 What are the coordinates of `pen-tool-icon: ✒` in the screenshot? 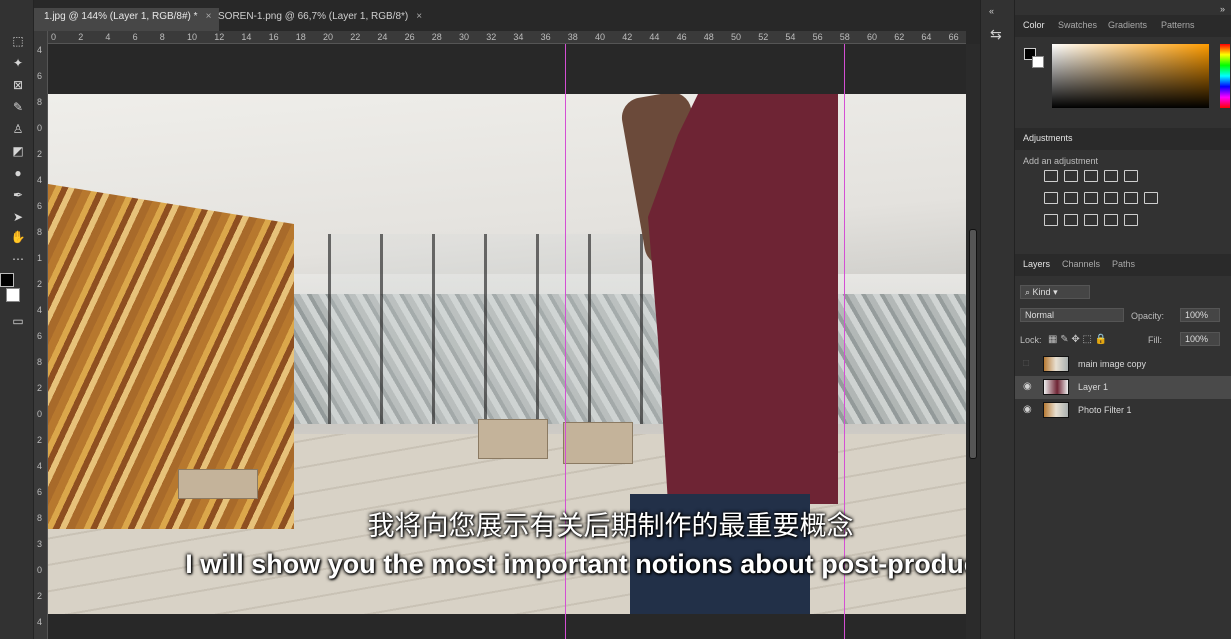 It's located at (18, 195).